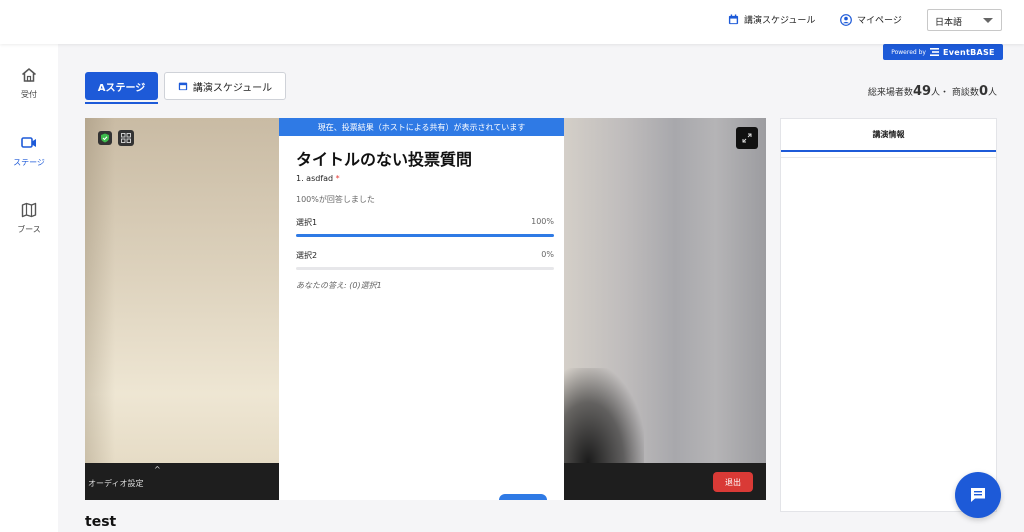  I want to click on poll-option-label: 選択2, so click(307, 255).